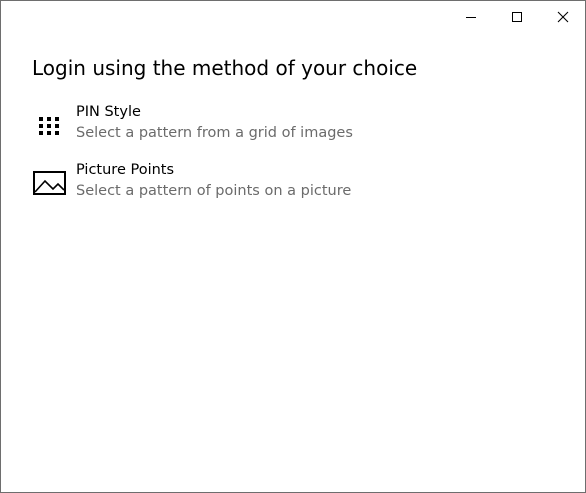  I want to click on title-bar, so click(293, 17).